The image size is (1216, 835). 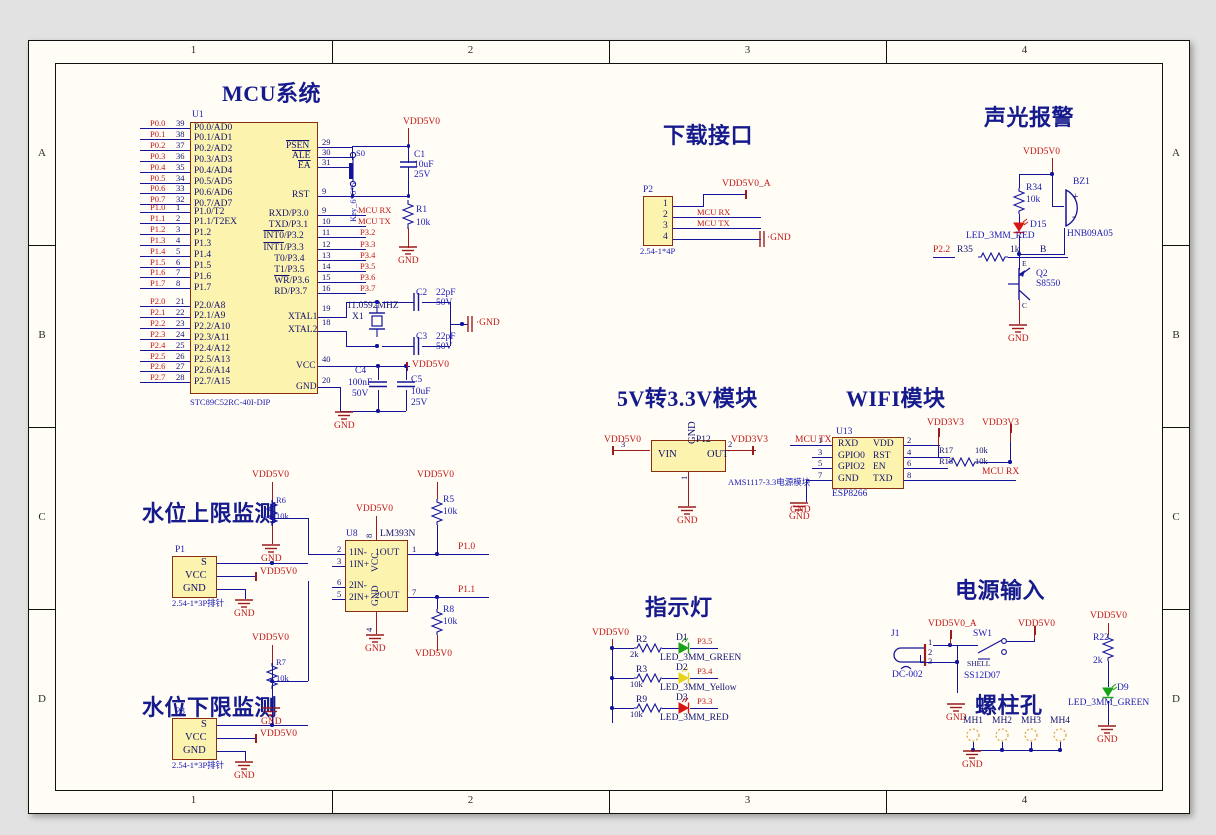 What do you see at coordinates (158, 333) in the screenshot?
I see `mcu-pin-net: P2.3` at bounding box center [158, 333].